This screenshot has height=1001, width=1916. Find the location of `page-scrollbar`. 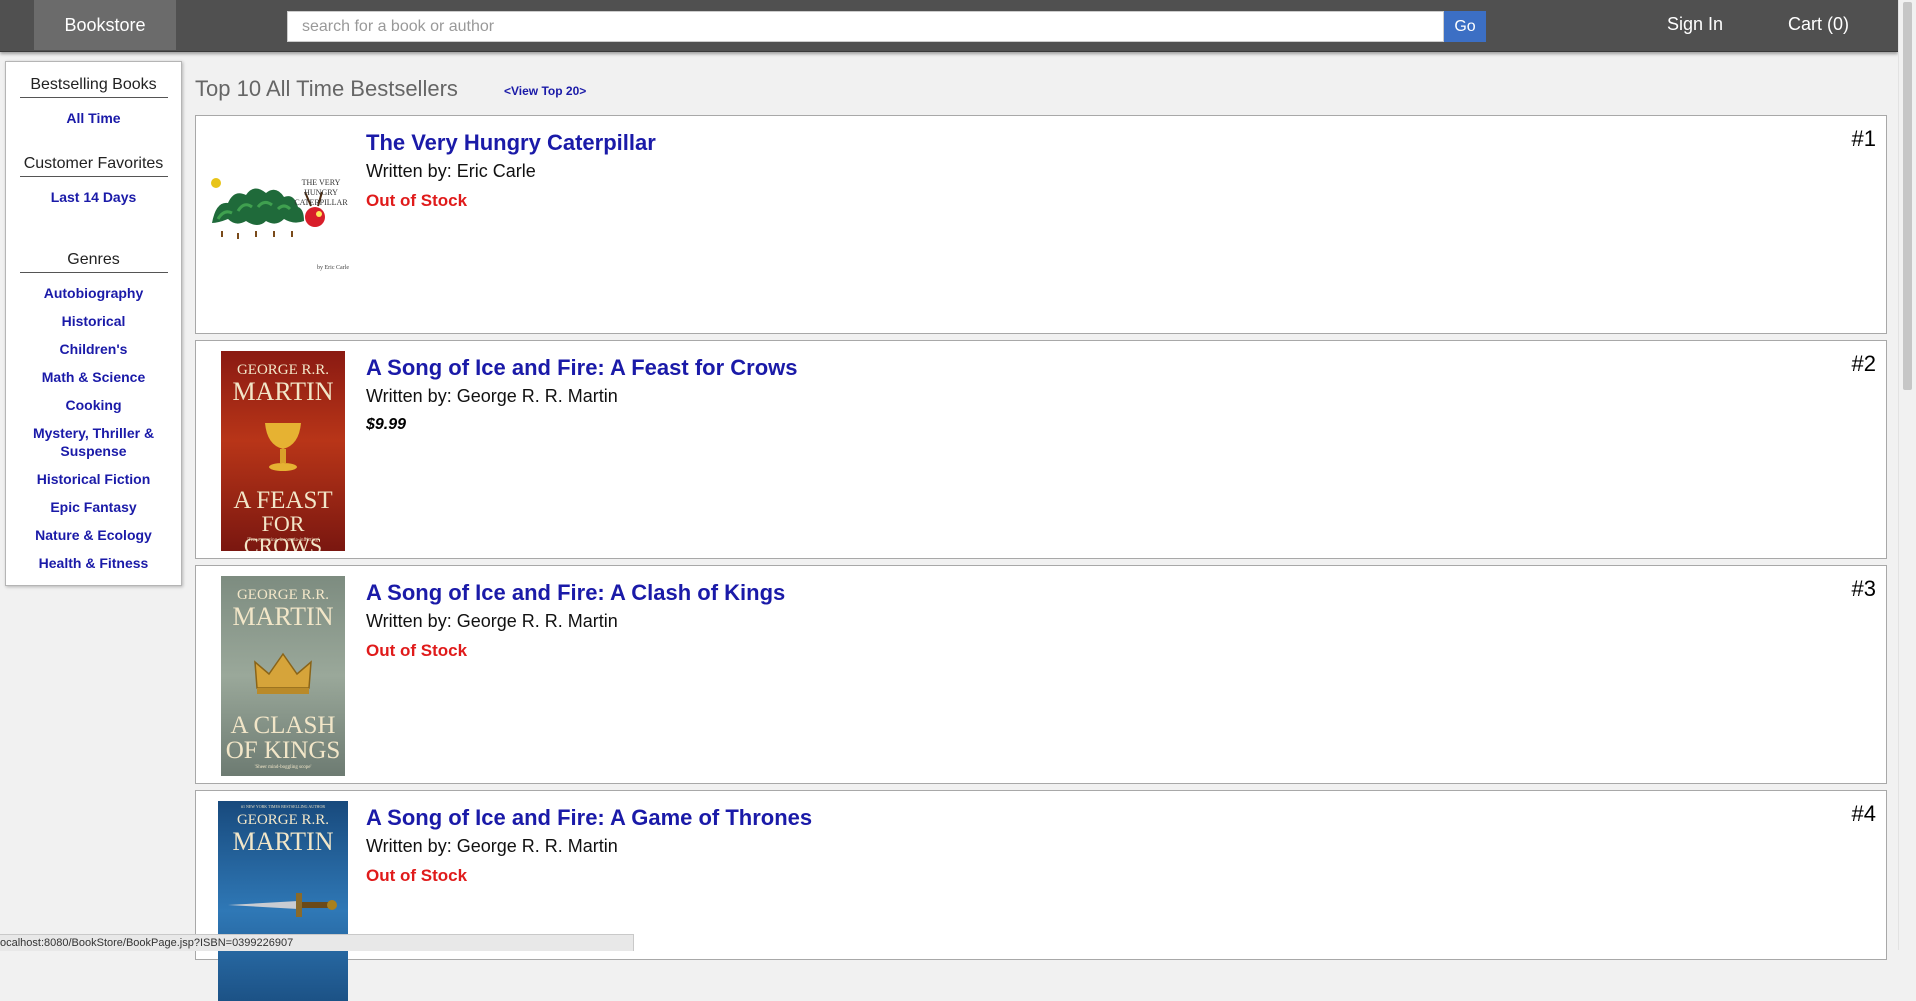

page-scrollbar is located at coordinates (1907, 475).